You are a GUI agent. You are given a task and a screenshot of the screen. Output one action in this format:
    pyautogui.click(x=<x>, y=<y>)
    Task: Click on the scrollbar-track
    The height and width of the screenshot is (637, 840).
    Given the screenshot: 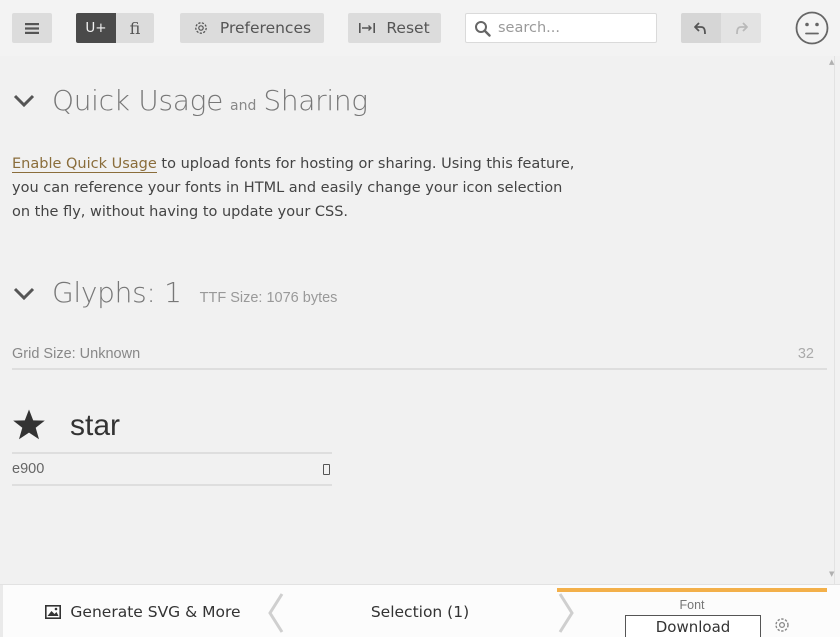 What is the action you would take?
    pyautogui.click(x=834, y=320)
    